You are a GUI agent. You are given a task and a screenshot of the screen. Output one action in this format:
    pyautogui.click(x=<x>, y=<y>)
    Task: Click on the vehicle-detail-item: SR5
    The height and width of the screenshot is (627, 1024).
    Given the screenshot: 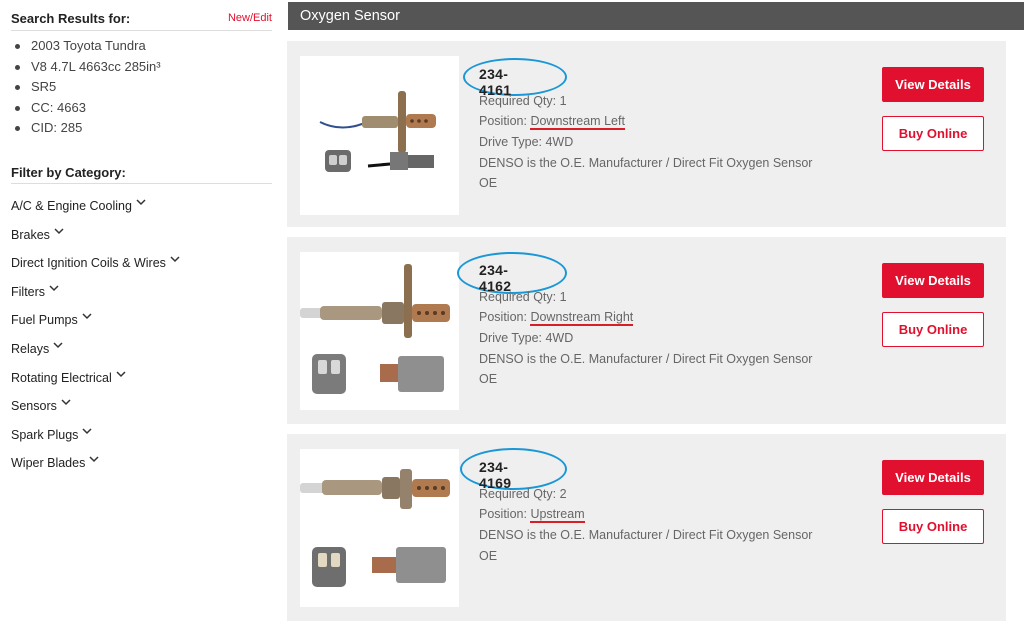 What is the action you would take?
    pyautogui.click(x=86, y=87)
    